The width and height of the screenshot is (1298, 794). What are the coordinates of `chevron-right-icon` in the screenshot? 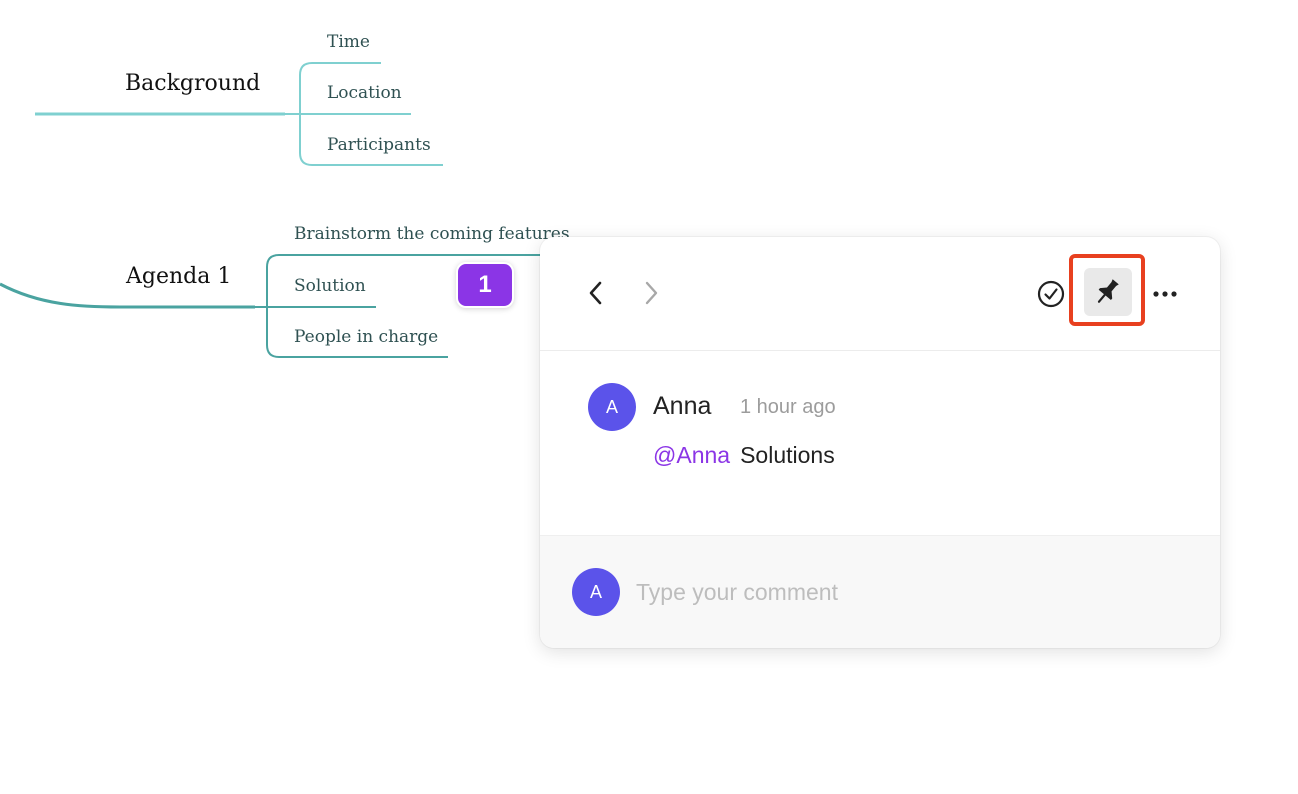 It's located at (651, 293).